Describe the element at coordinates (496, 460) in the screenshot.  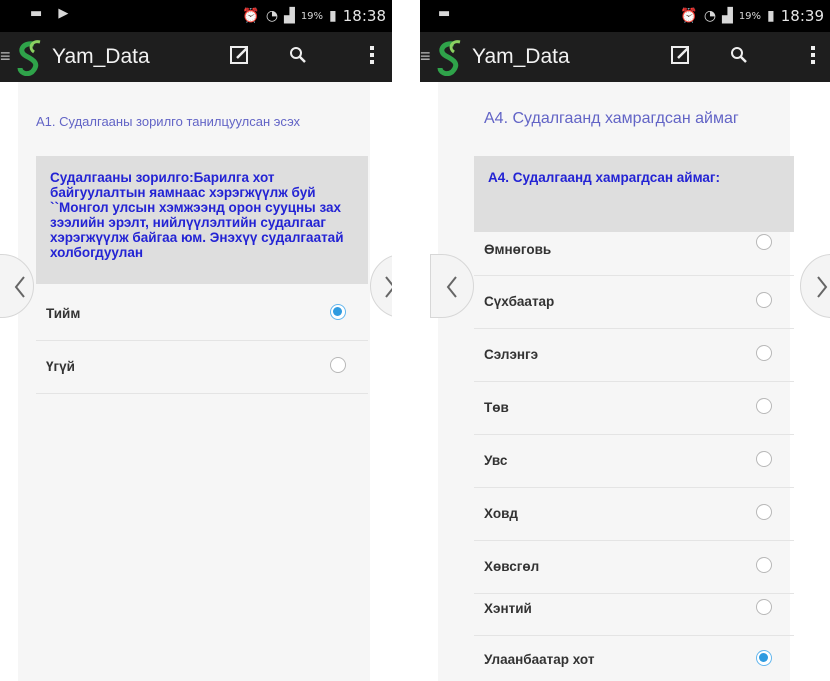
I see `option-label: Увс` at that location.